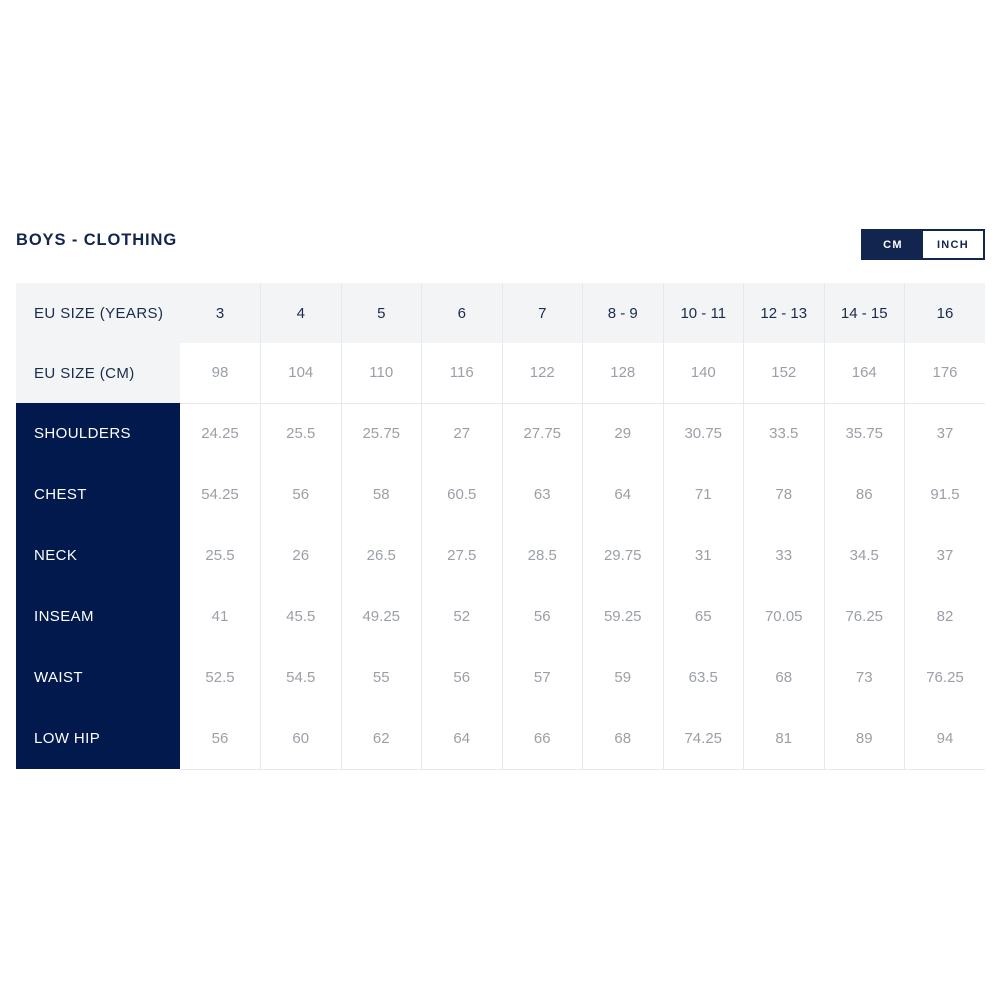 The image size is (1000, 1000). I want to click on measurement-cell: 41, so click(220, 616).